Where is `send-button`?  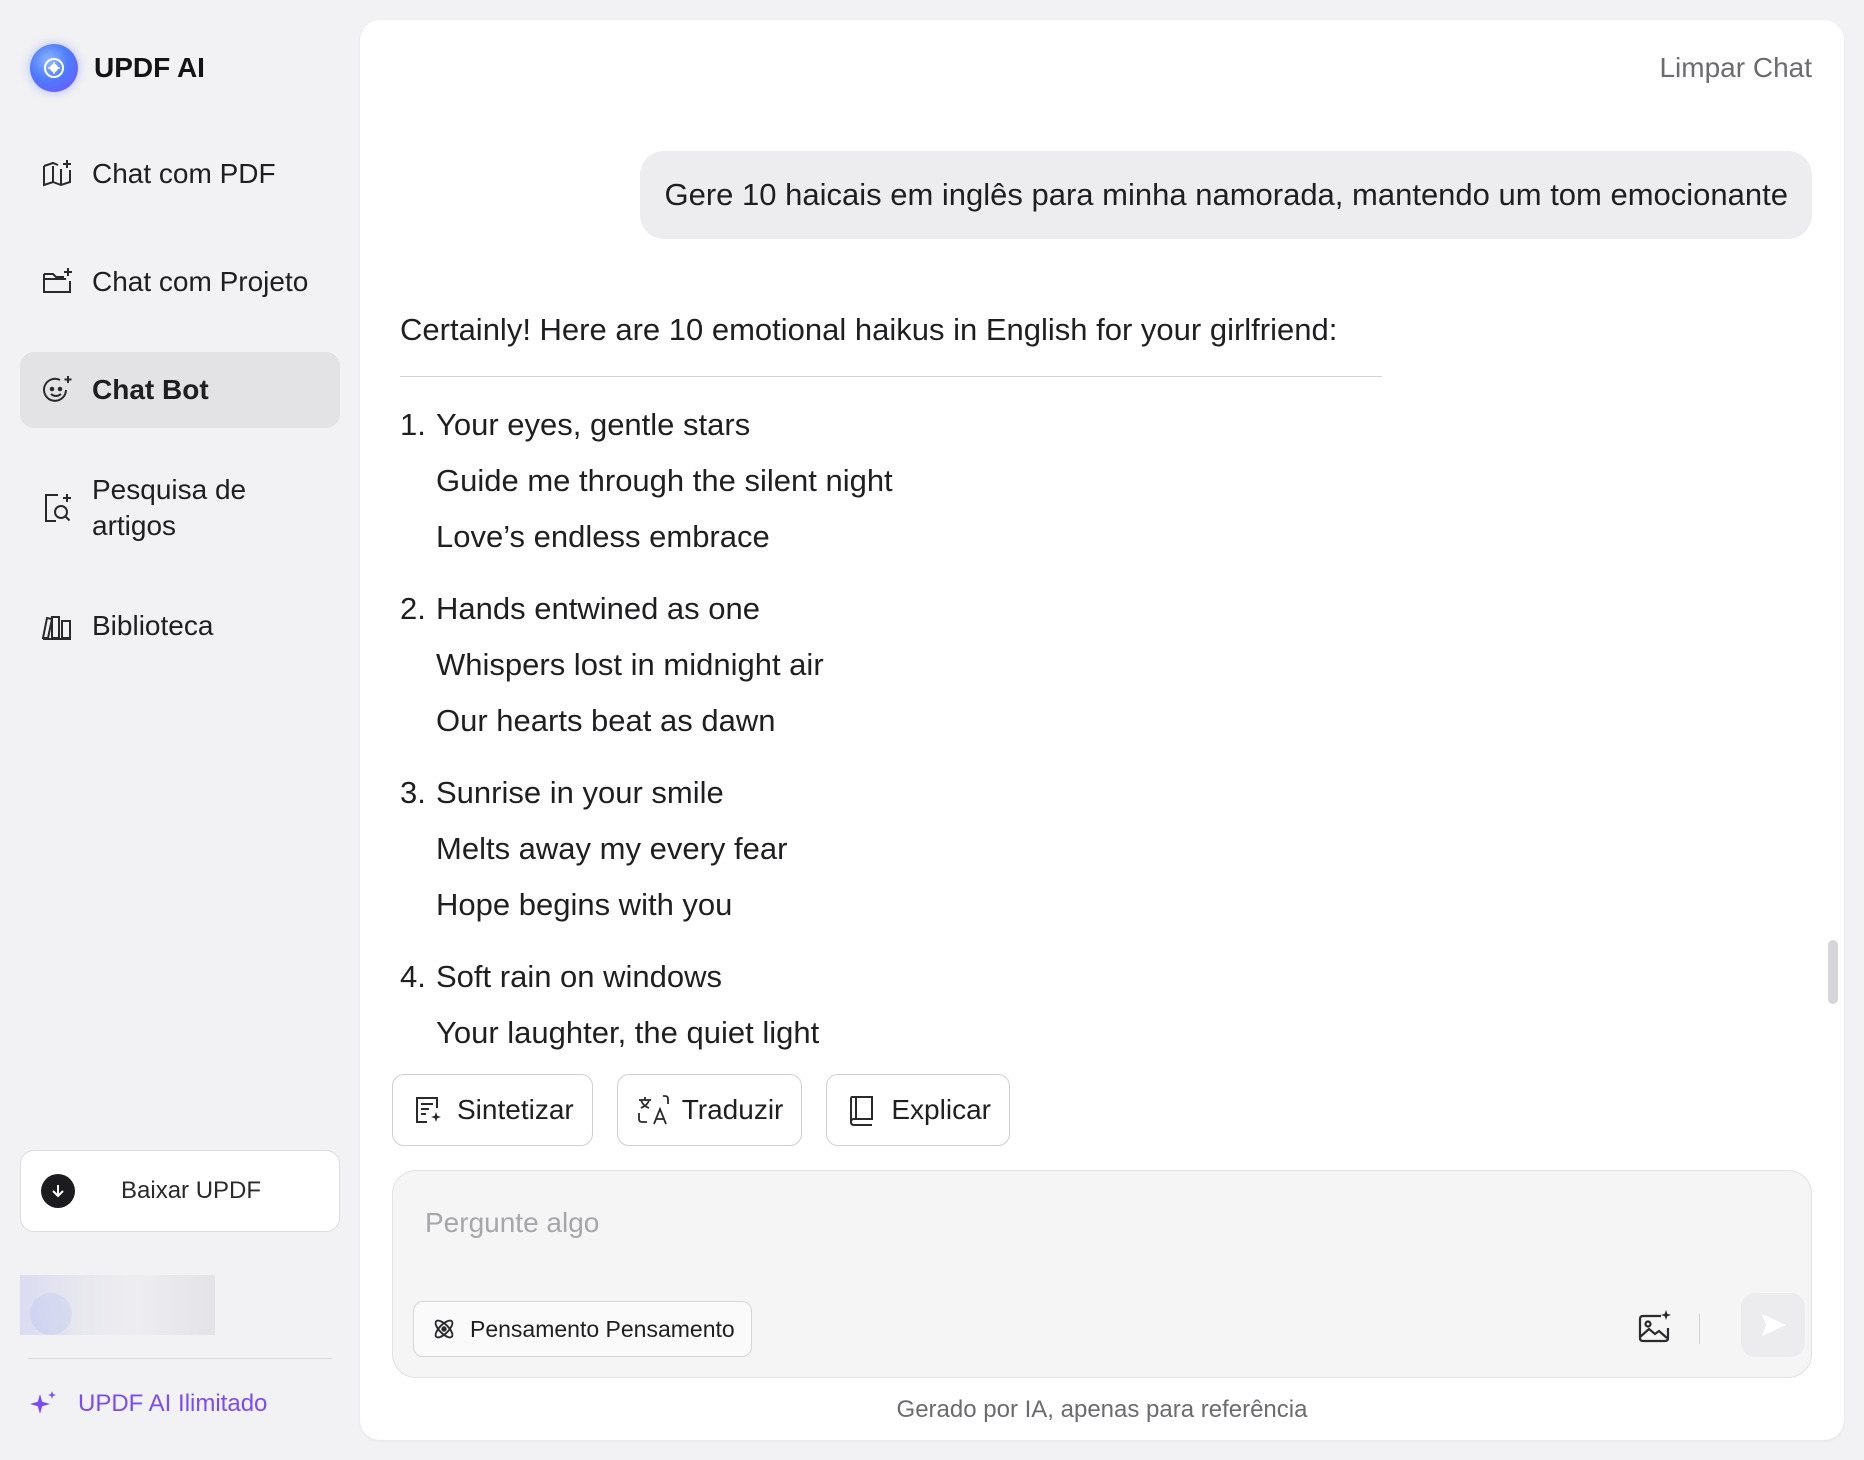
send-button is located at coordinates (1773, 1325).